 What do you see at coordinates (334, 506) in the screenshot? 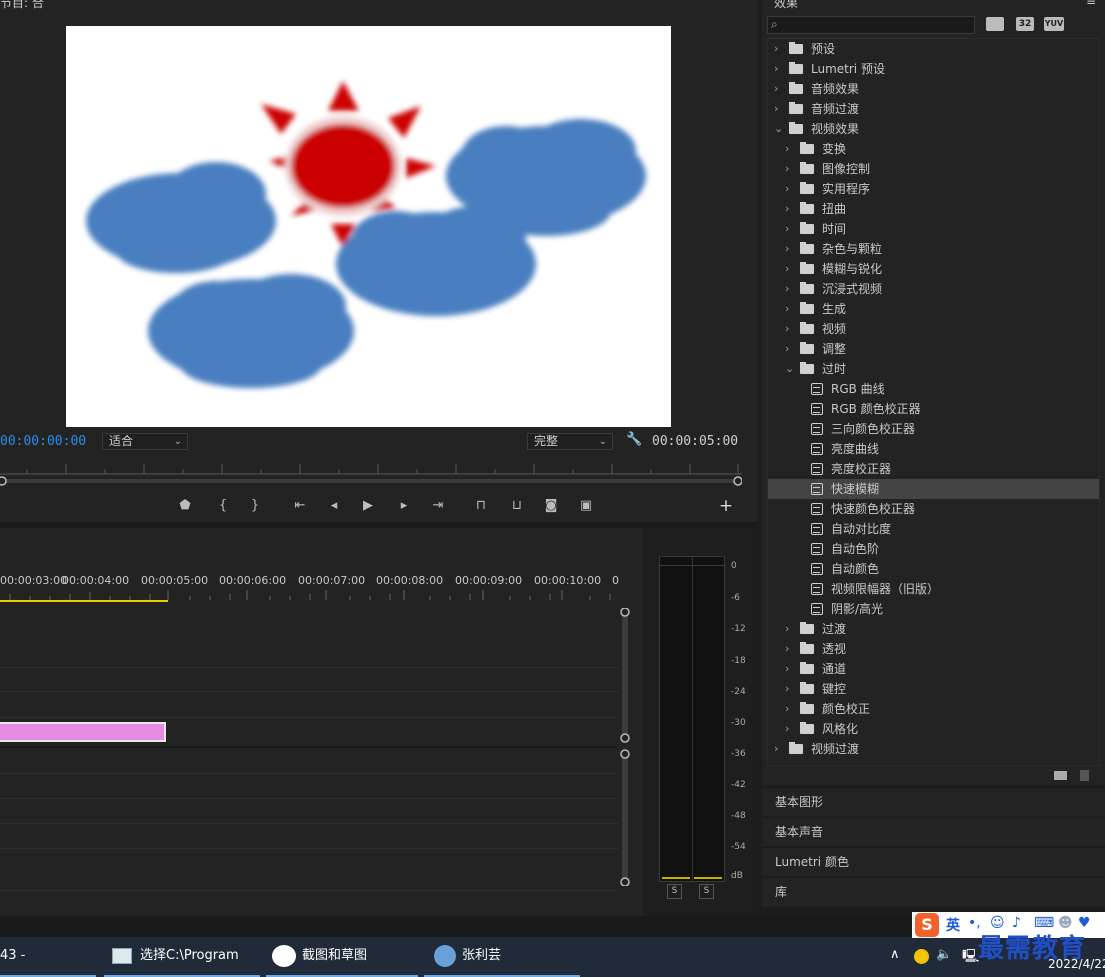
I see `step-back-button: ◂` at bounding box center [334, 506].